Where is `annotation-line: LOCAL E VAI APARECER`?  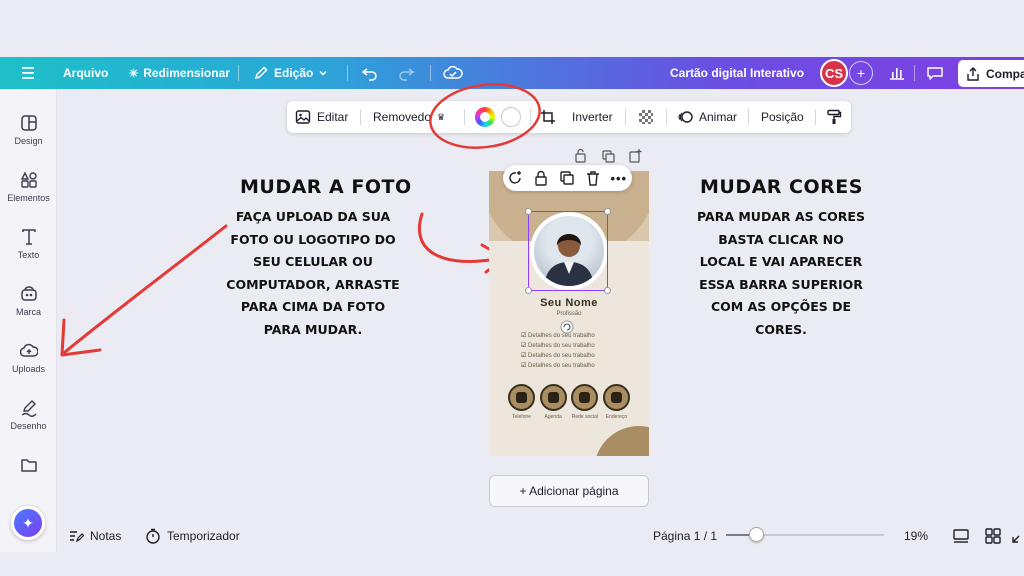 annotation-line: LOCAL E VAI APARECER is located at coordinates (781, 261).